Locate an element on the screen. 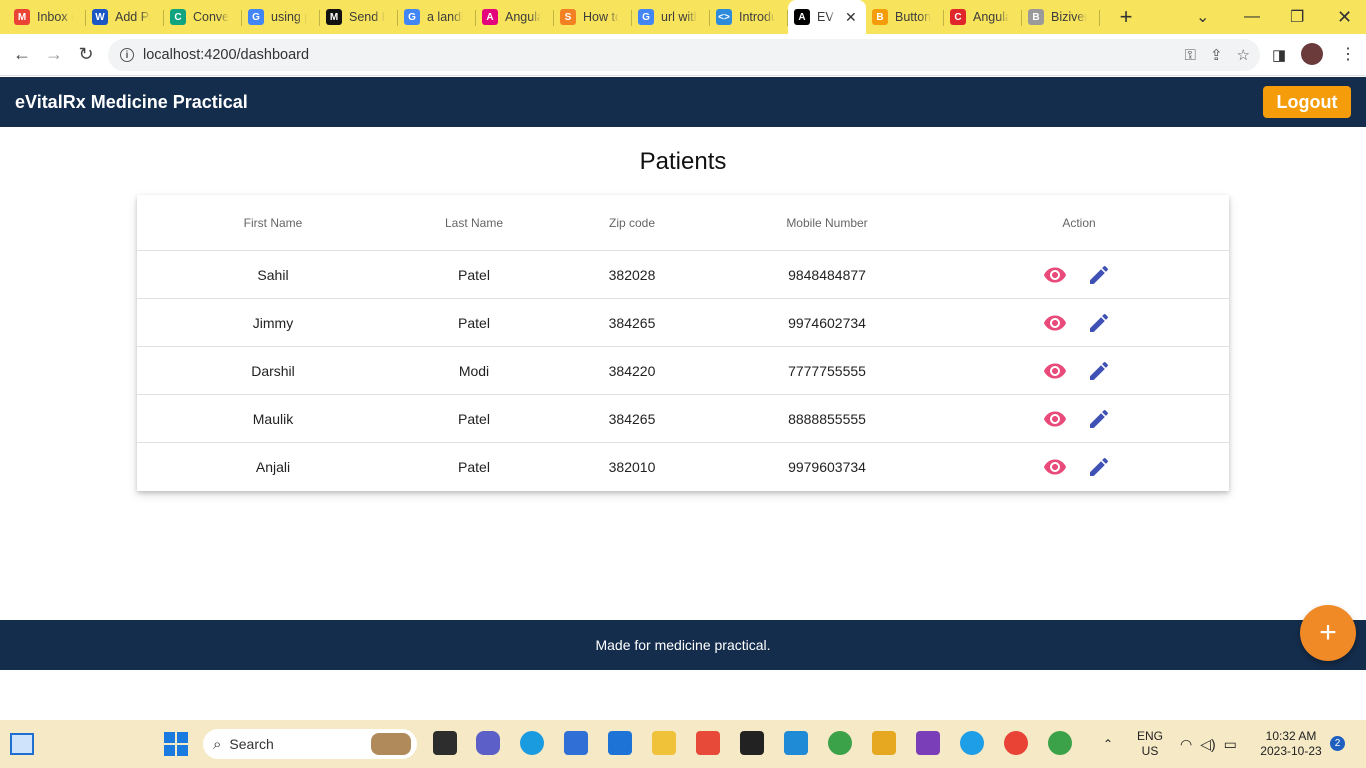 The image size is (1366, 768). site-info-icon: i is located at coordinates (127, 55).